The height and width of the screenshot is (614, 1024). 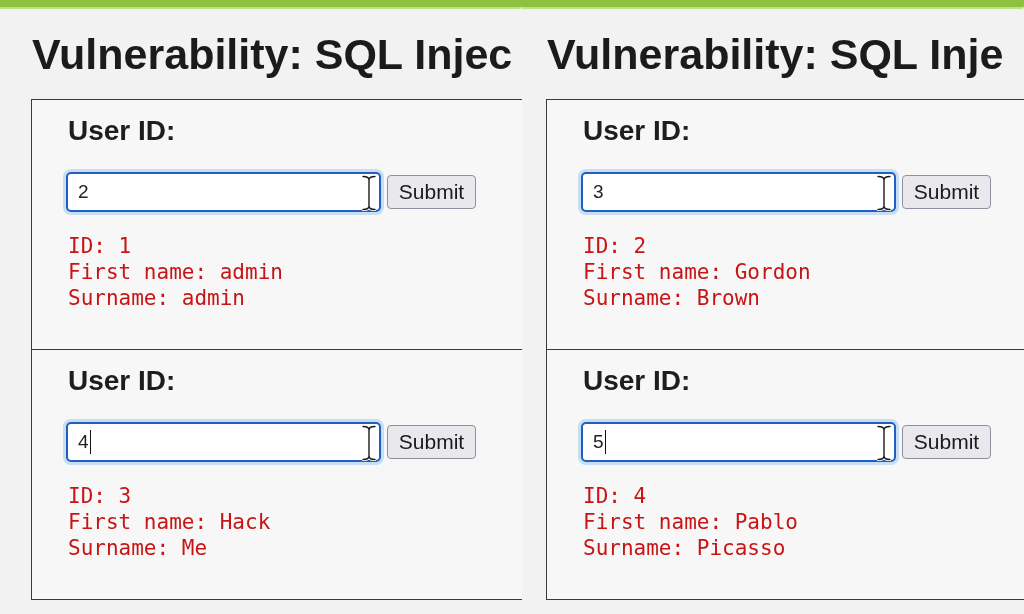 I want to click on result-line: Surname: Picasso, so click(x=684, y=548).